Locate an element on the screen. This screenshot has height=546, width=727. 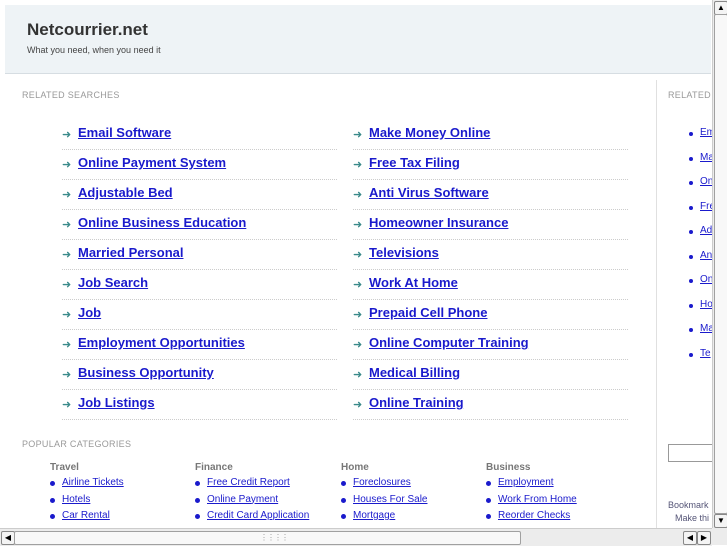
category-link: Credit Card Application is located at coordinates (265, 518).